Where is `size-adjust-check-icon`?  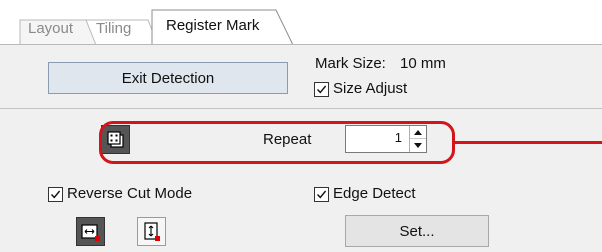
size-adjust-check-icon is located at coordinates (321, 89).